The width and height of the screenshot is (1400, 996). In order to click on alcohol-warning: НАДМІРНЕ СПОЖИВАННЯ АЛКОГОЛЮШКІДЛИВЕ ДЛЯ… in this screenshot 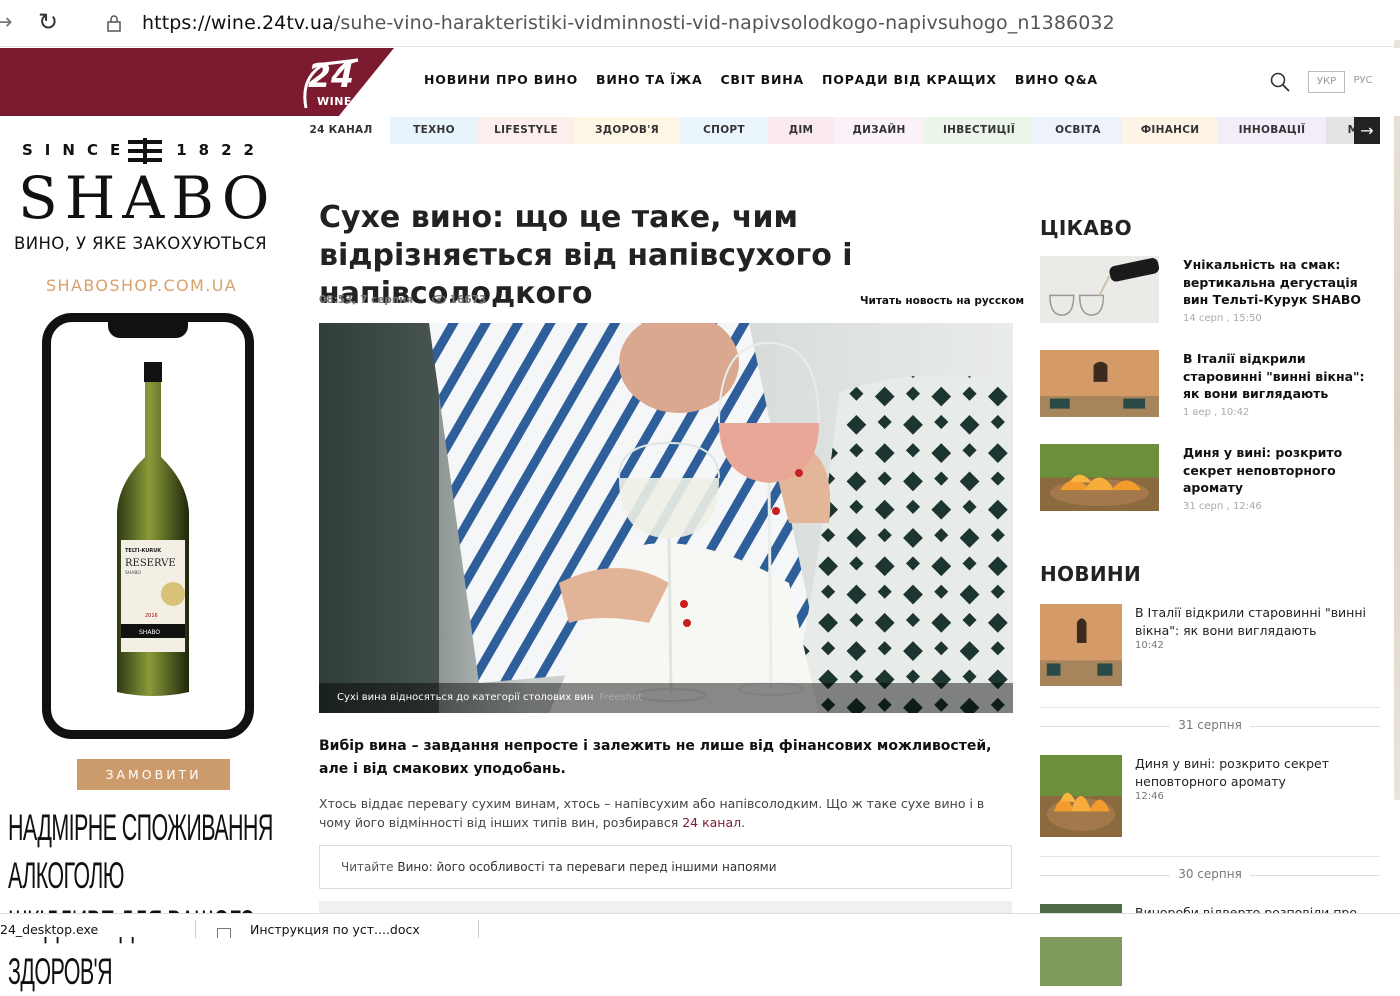, I will do `click(140, 899)`.